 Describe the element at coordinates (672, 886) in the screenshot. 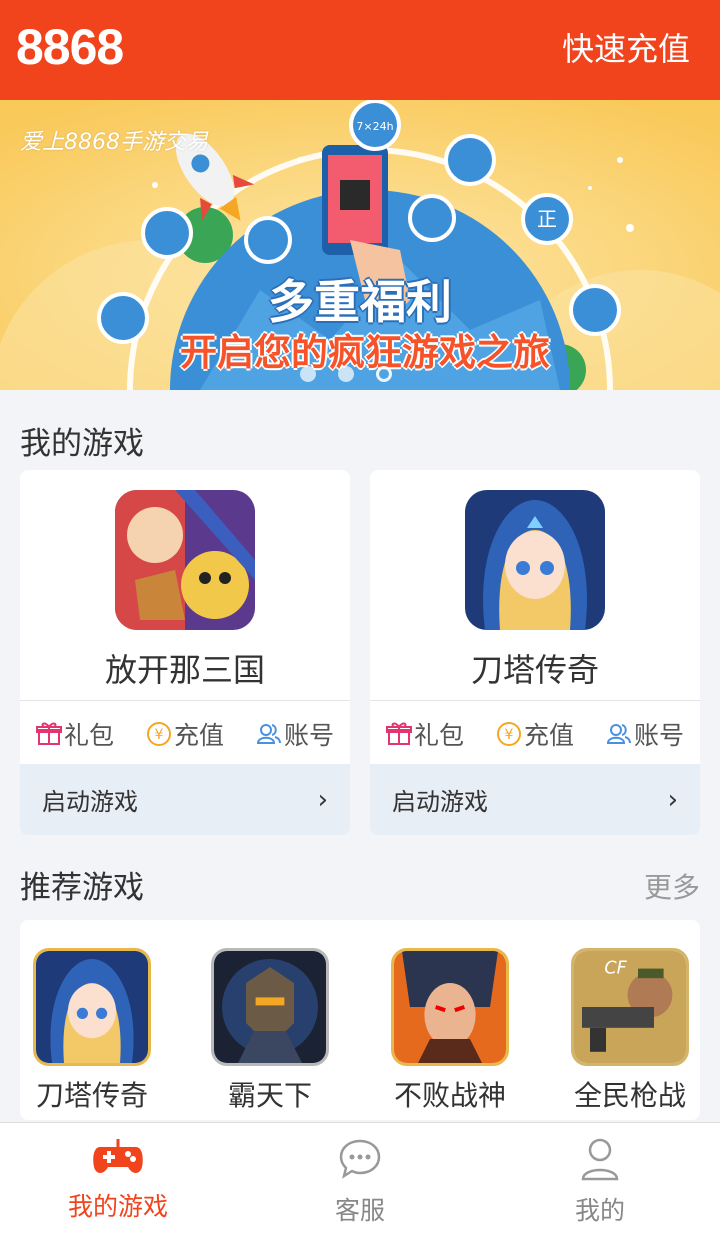

I see `more-link: 更多` at that location.